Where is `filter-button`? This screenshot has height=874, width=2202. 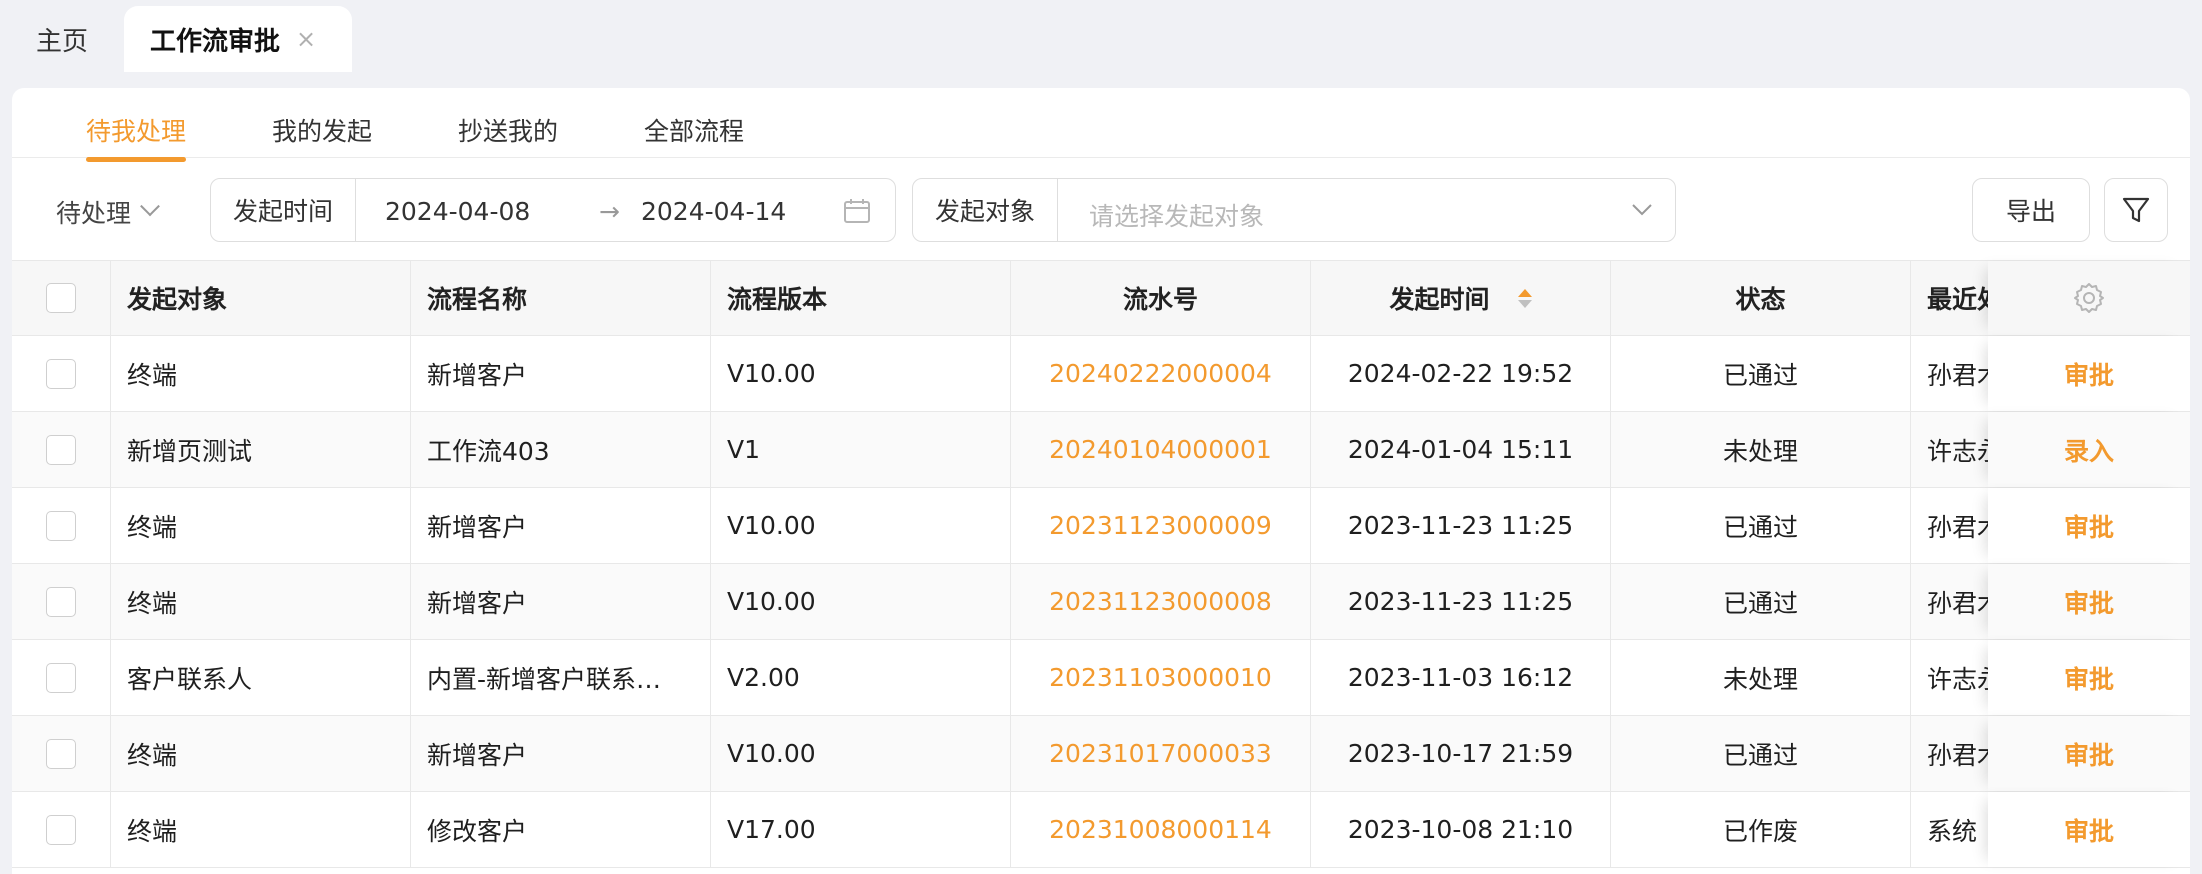
filter-button is located at coordinates (2136, 210).